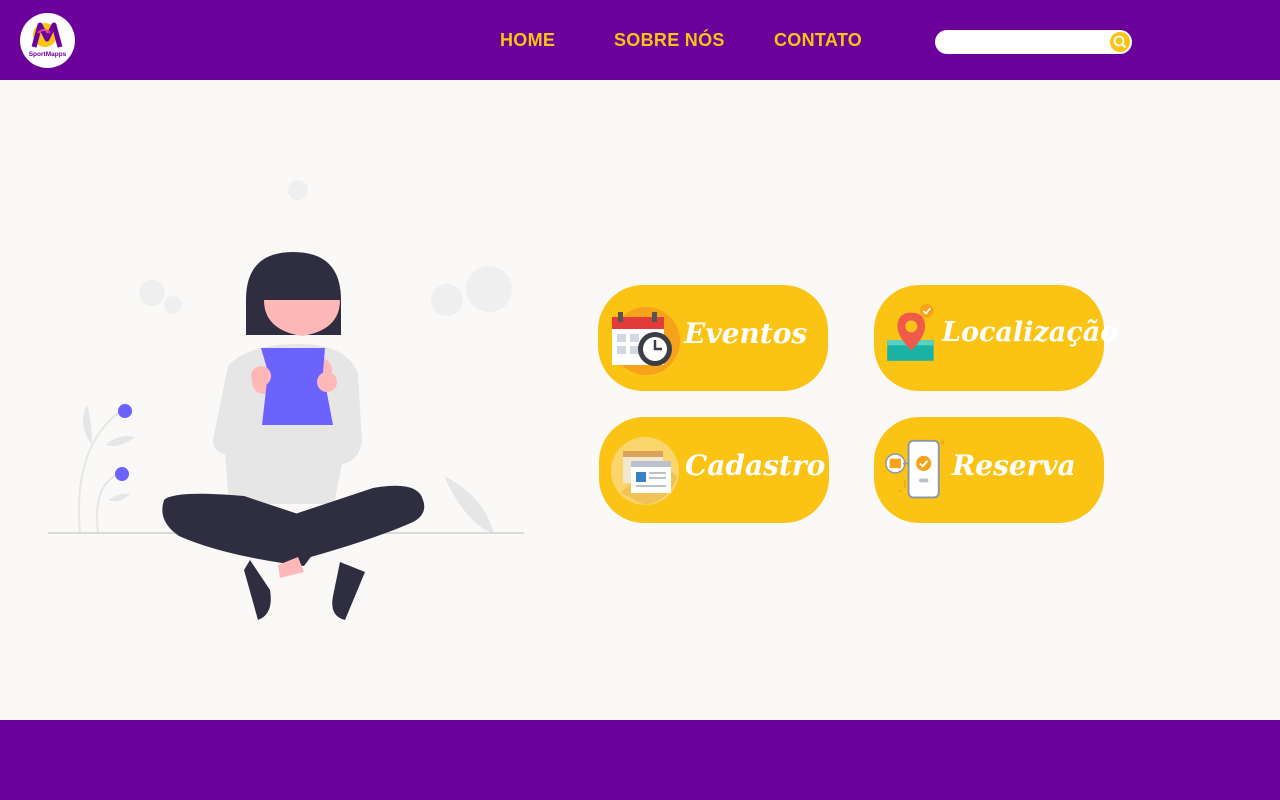  What do you see at coordinates (915, 469) in the screenshot?
I see `phone-check-icon` at bounding box center [915, 469].